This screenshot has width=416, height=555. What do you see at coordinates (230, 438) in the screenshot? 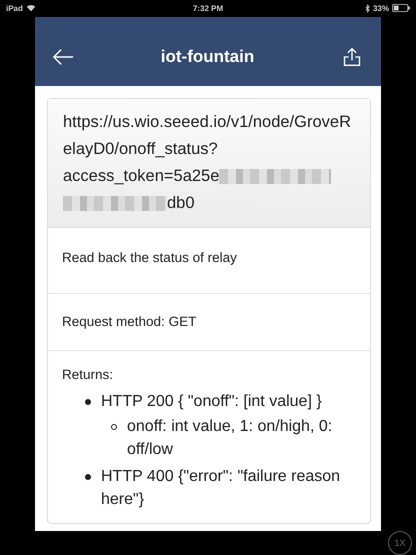
I see `return-item: onoff: int value, 1: on/high, 0: off/low` at bounding box center [230, 438].